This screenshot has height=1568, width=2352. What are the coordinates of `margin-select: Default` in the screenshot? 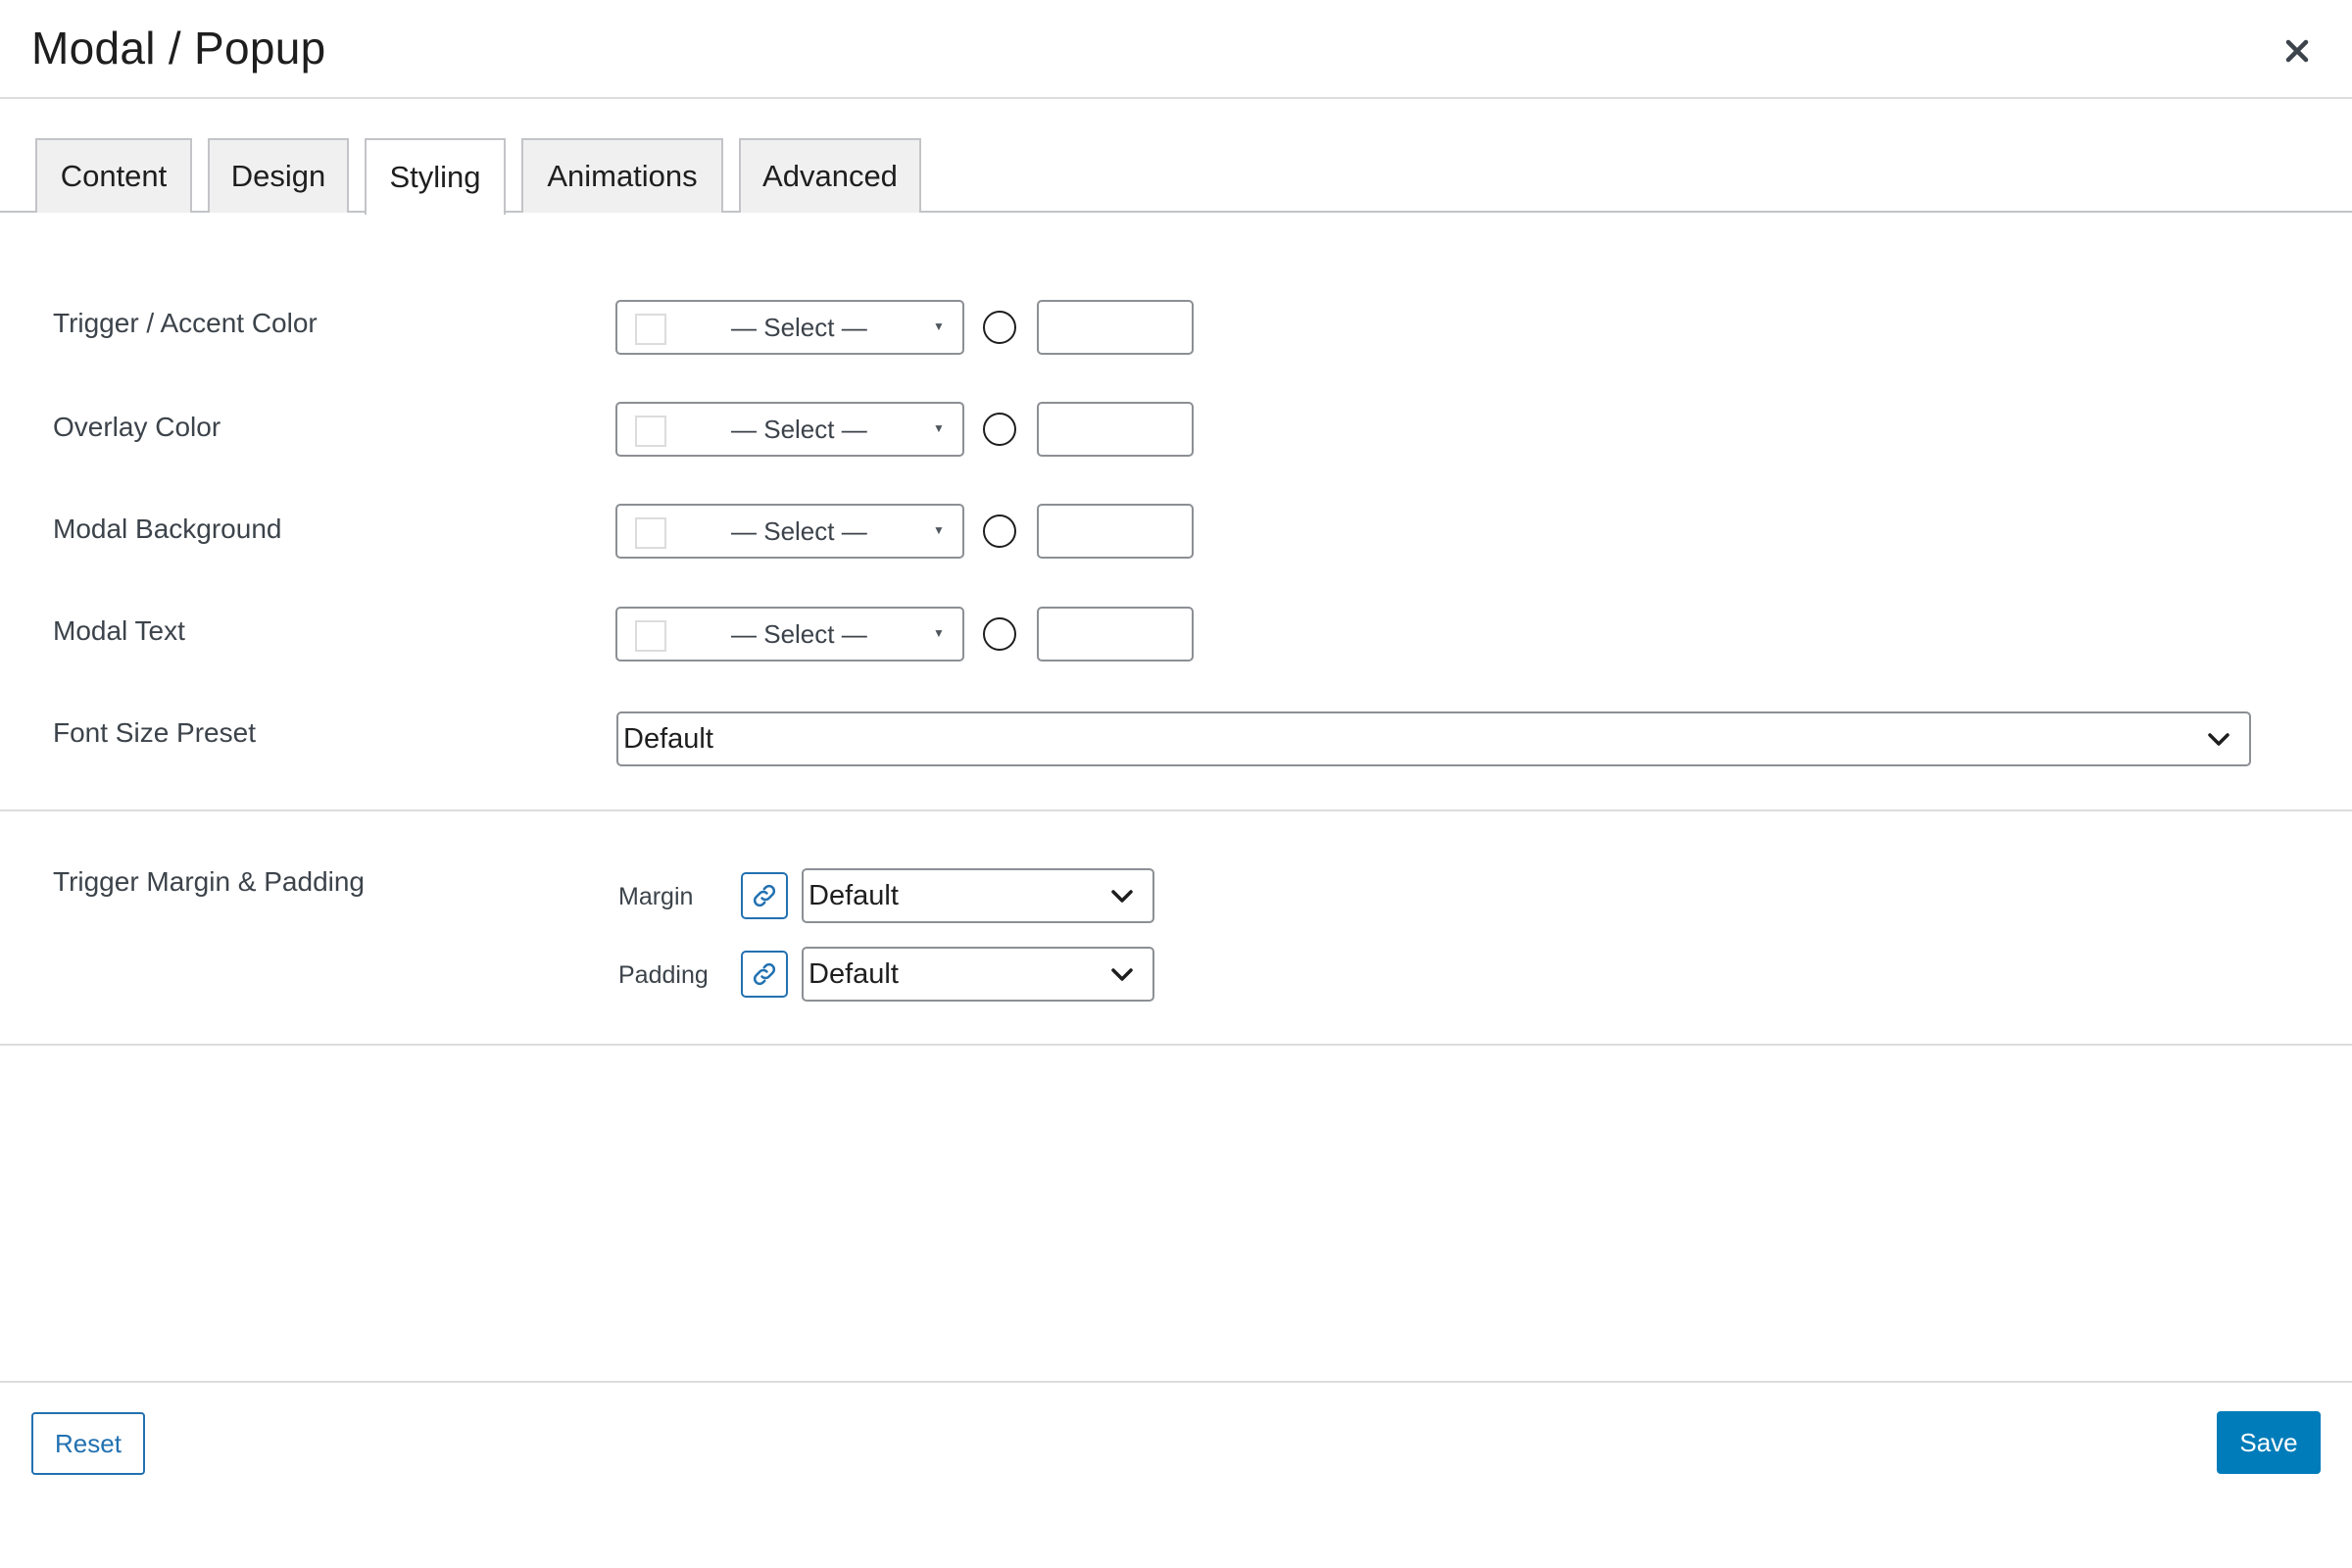 It's located at (978, 895).